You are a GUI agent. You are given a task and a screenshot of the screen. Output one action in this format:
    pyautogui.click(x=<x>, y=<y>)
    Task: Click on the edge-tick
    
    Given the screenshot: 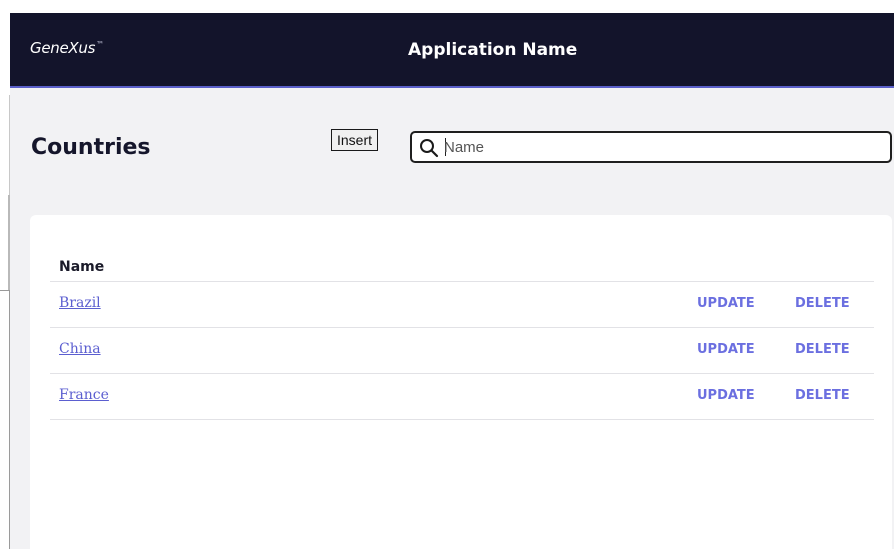 What is the action you would take?
    pyautogui.click(x=5, y=290)
    